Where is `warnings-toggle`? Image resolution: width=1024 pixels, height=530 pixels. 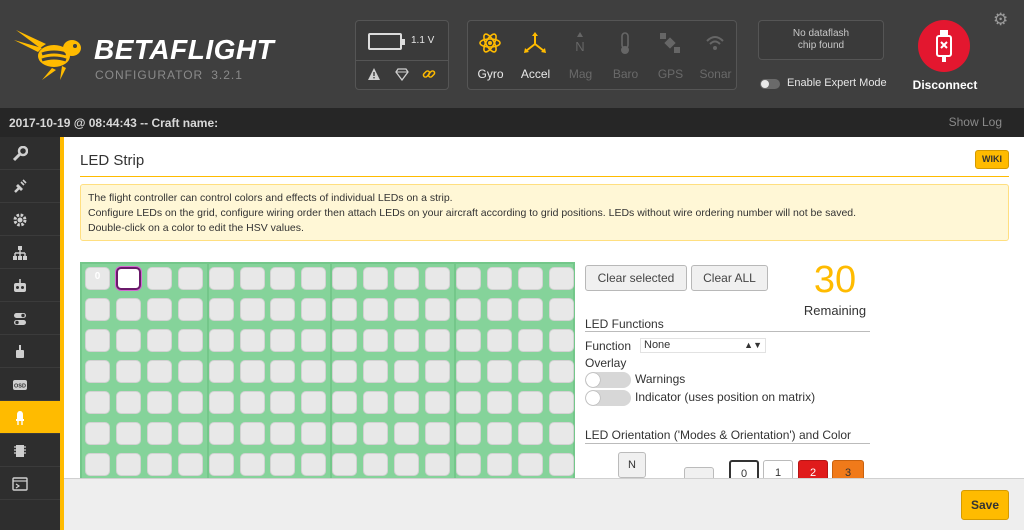 warnings-toggle is located at coordinates (608, 380).